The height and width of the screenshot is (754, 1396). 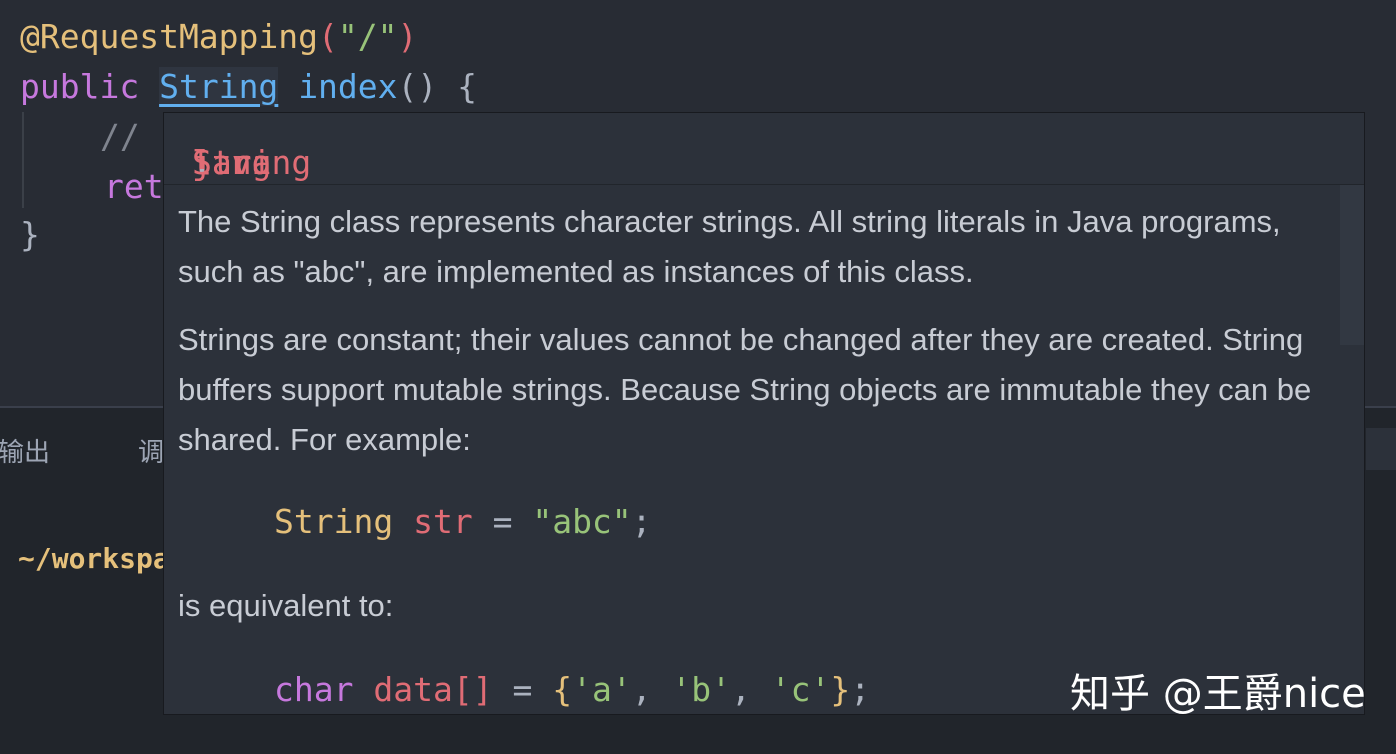 I want to click on doc-code-example-2: char data[] = {'a', 'b', 'c'};, so click(x=572, y=689).